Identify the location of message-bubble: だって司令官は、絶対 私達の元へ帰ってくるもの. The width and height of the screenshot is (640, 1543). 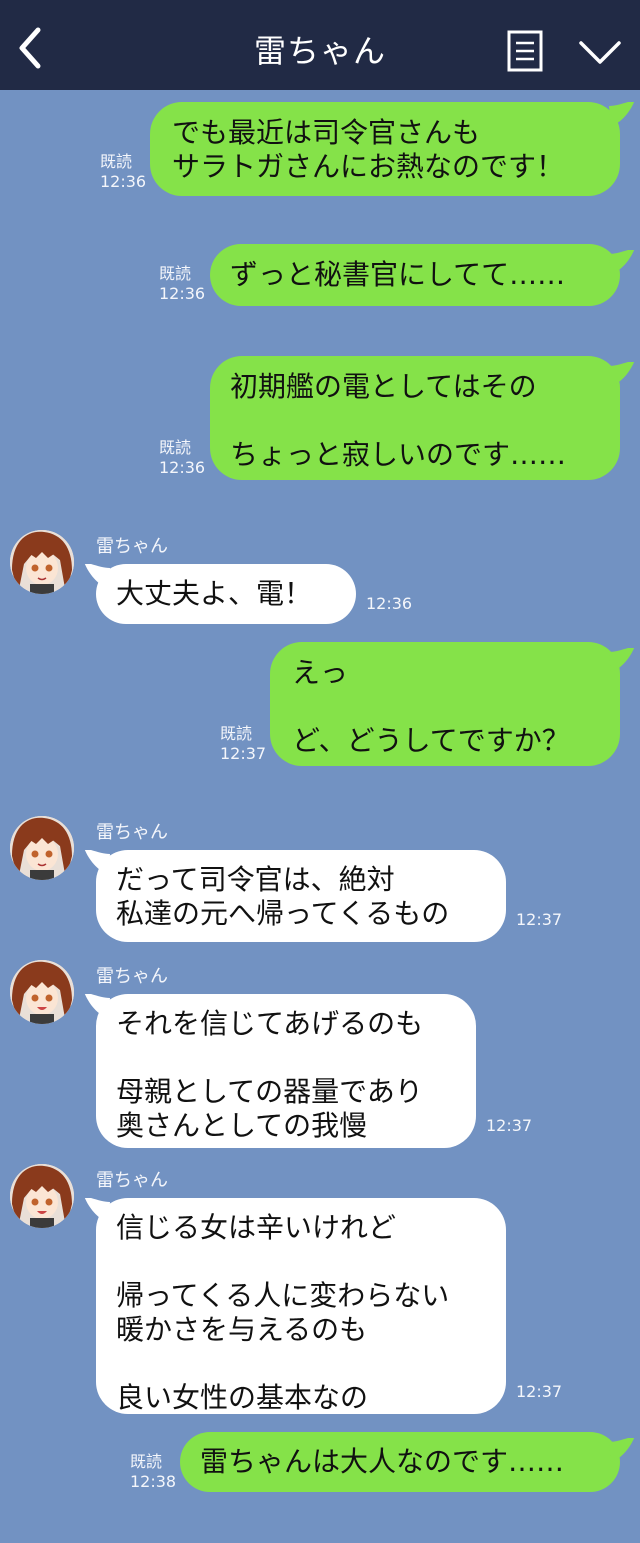
(301, 896).